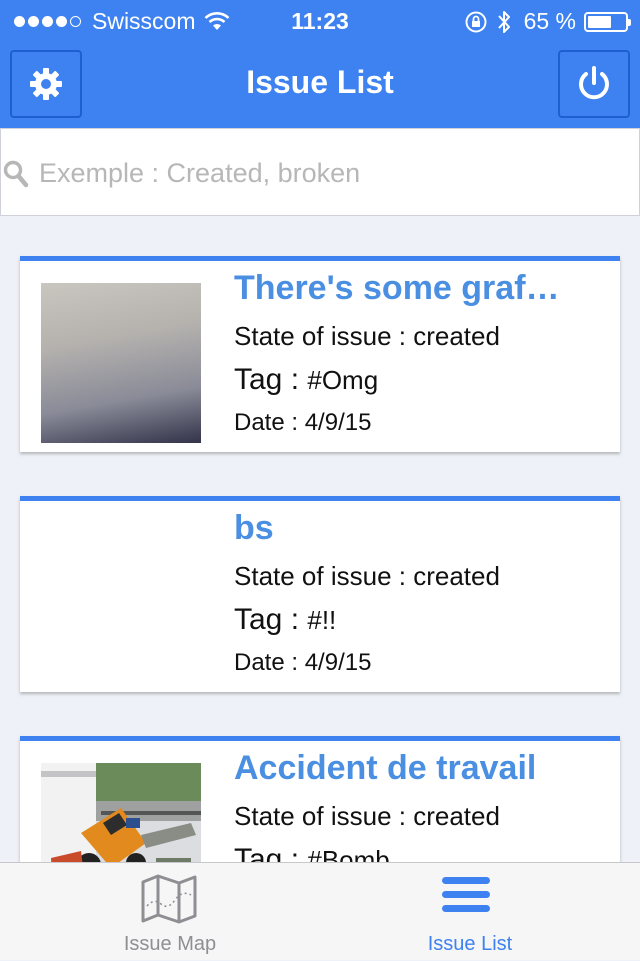 The image size is (640, 961). Describe the element at coordinates (170, 944) in the screenshot. I see `tab-label: Issue Map` at that location.